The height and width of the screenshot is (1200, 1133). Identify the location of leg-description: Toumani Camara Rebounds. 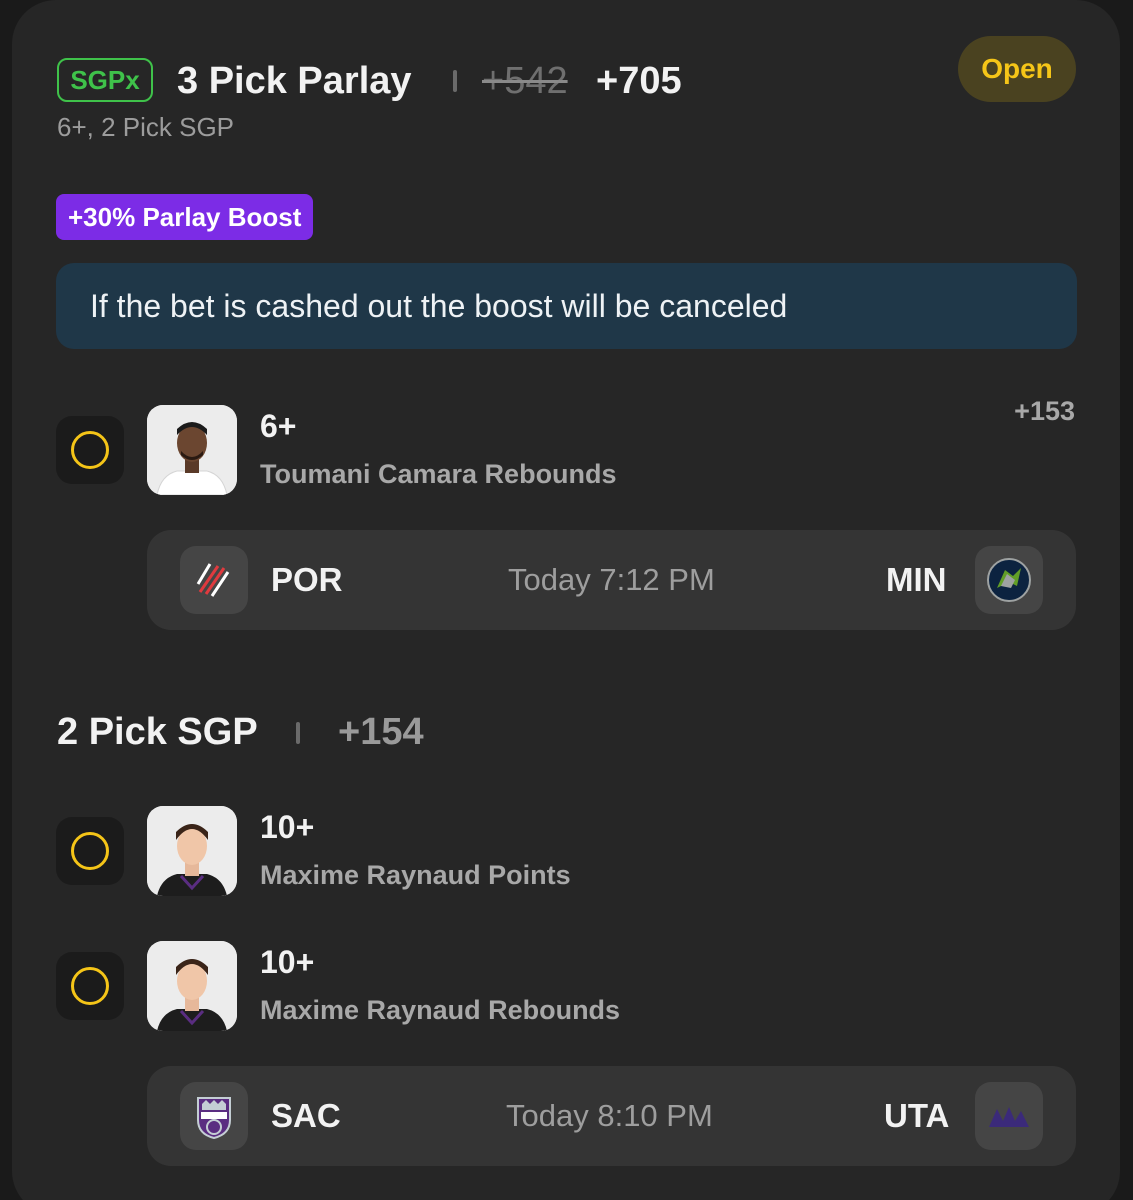
(438, 474).